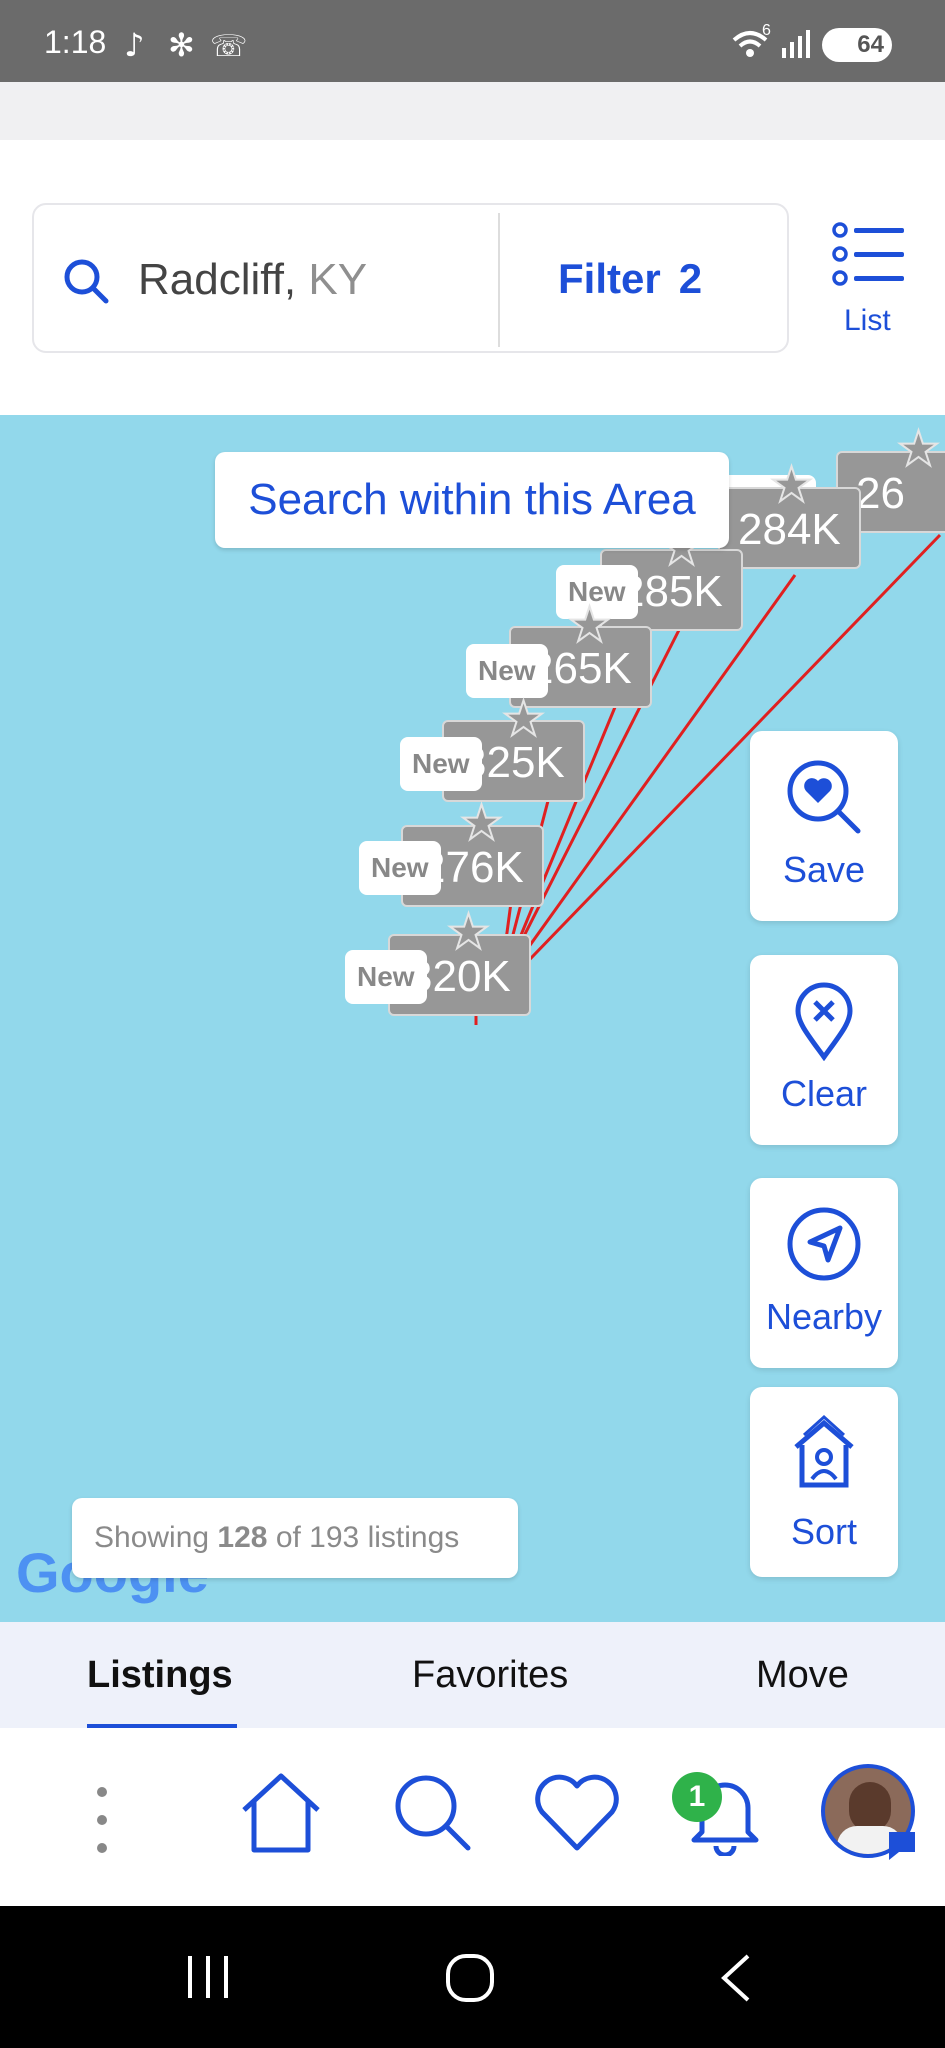 Image resolution: width=945 pixels, height=2048 pixels. What do you see at coordinates (499, 280) in the screenshot?
I see `search-divider` at bounding box center [499, 280].